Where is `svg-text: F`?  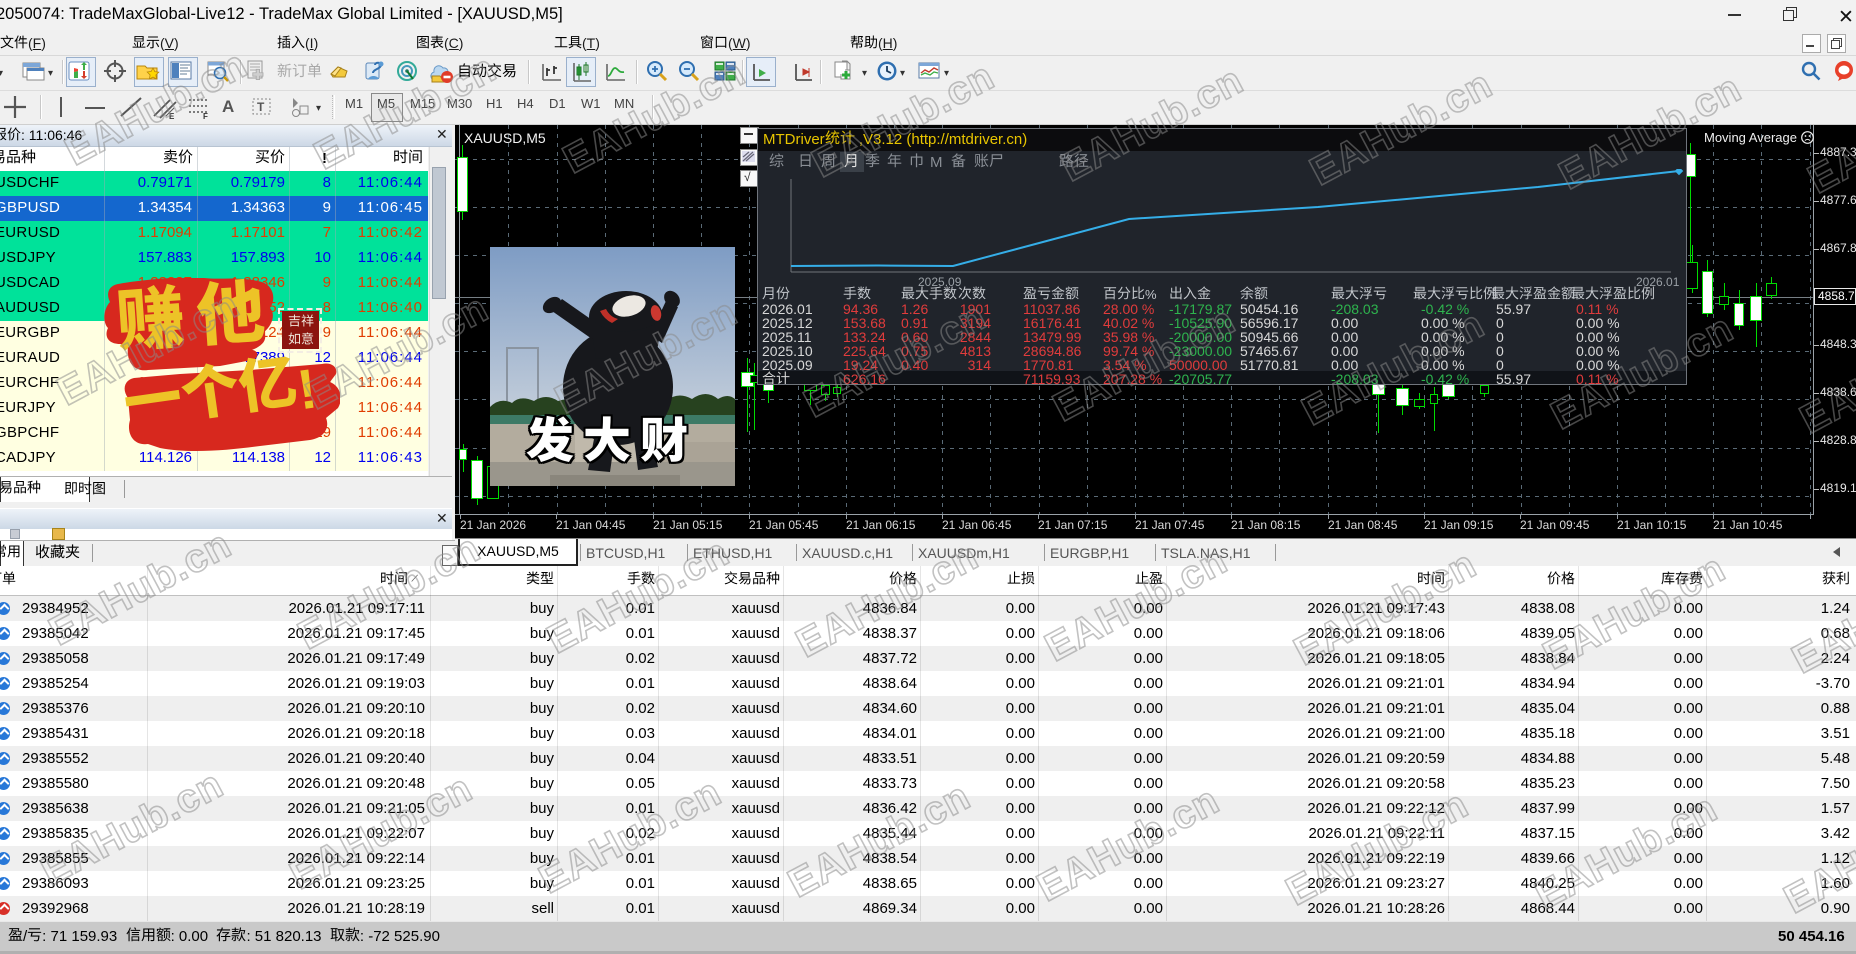
svg-text: F is located at coordinates (205, 116).